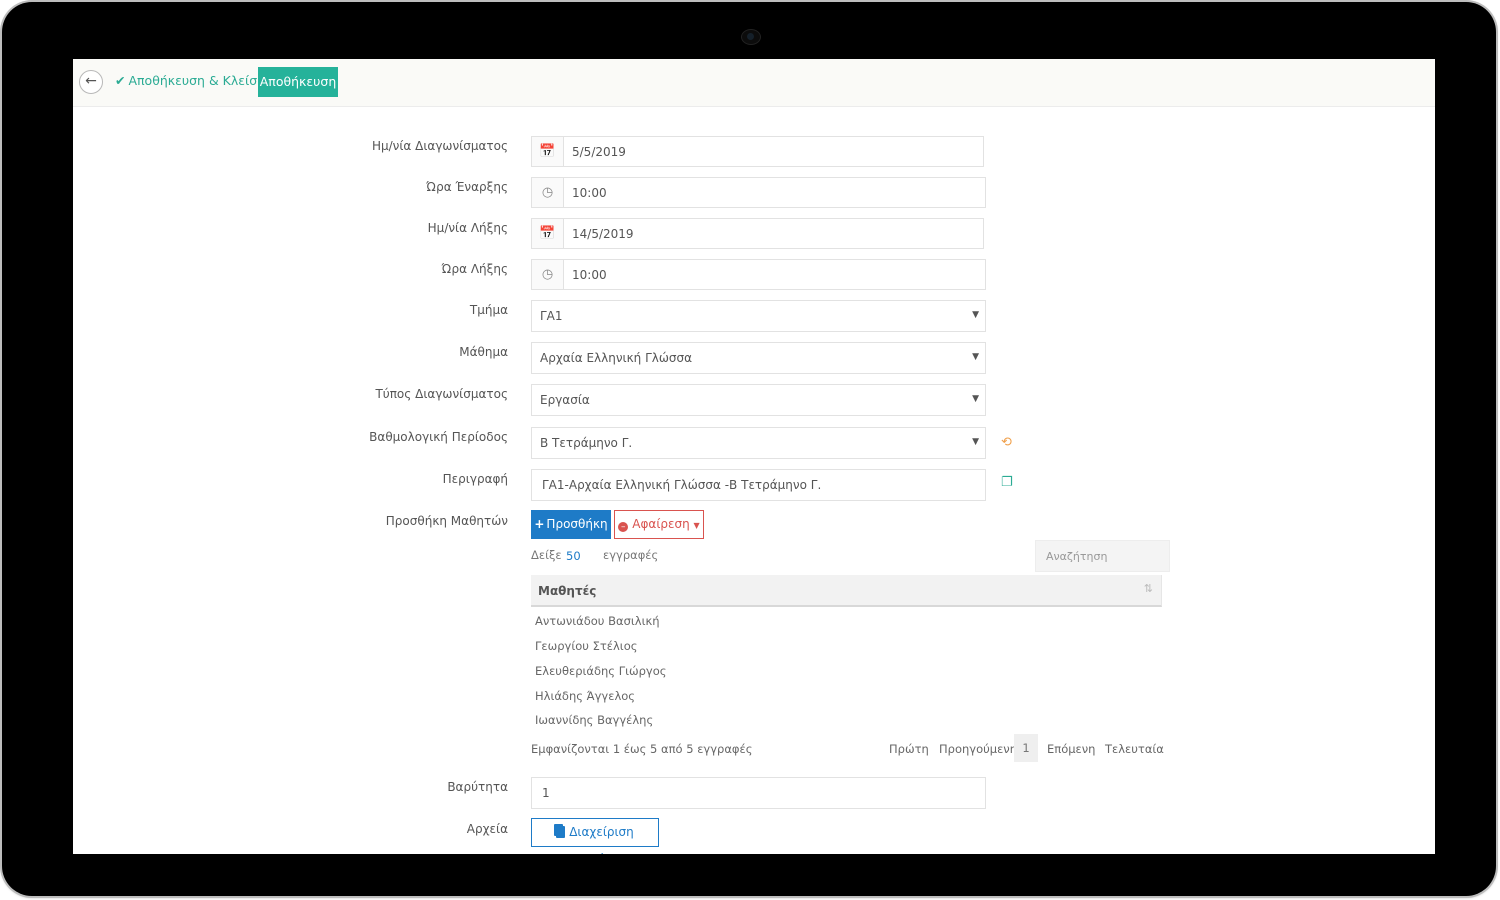 The height and width of the screenshot is (900, 1500). I want to click on check-icon: ✔, so click(120, 80).